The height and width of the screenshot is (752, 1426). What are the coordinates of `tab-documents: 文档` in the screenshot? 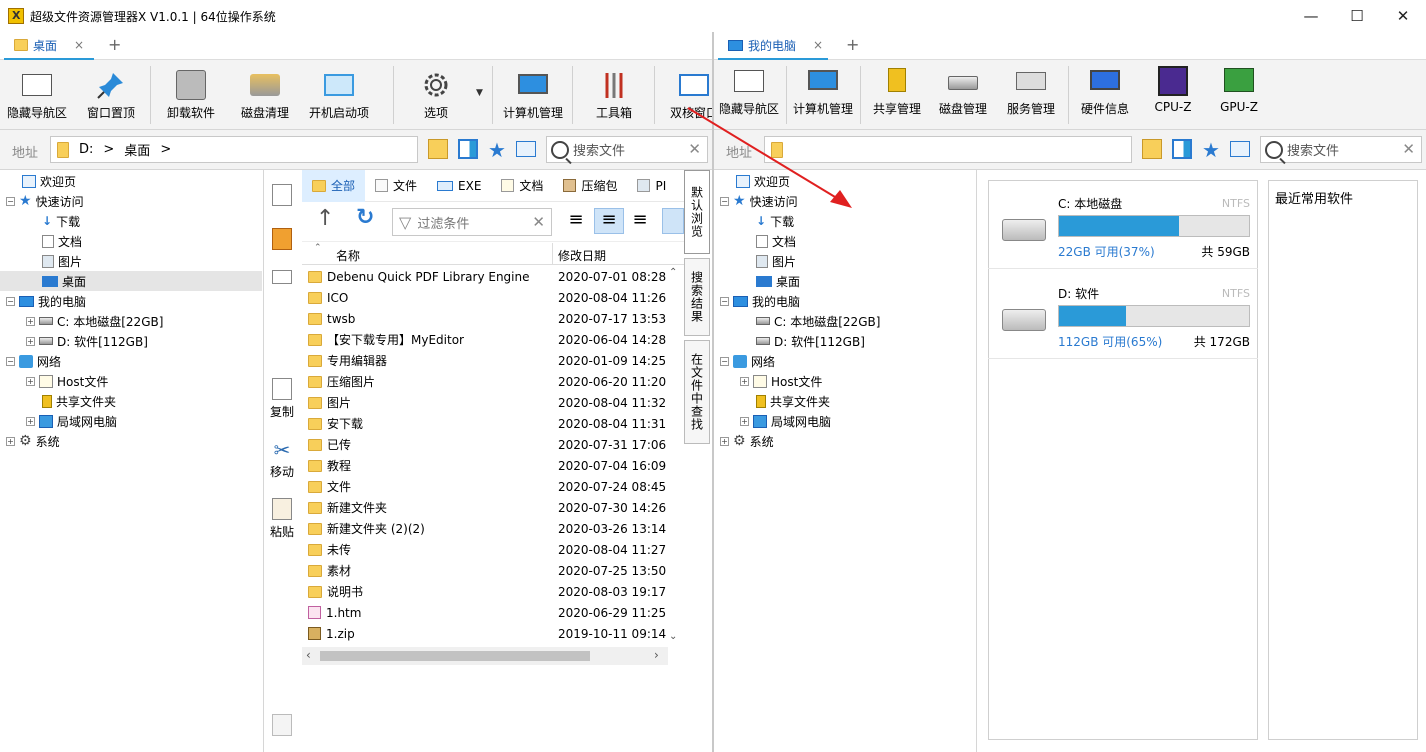 It's located at (522, 186).